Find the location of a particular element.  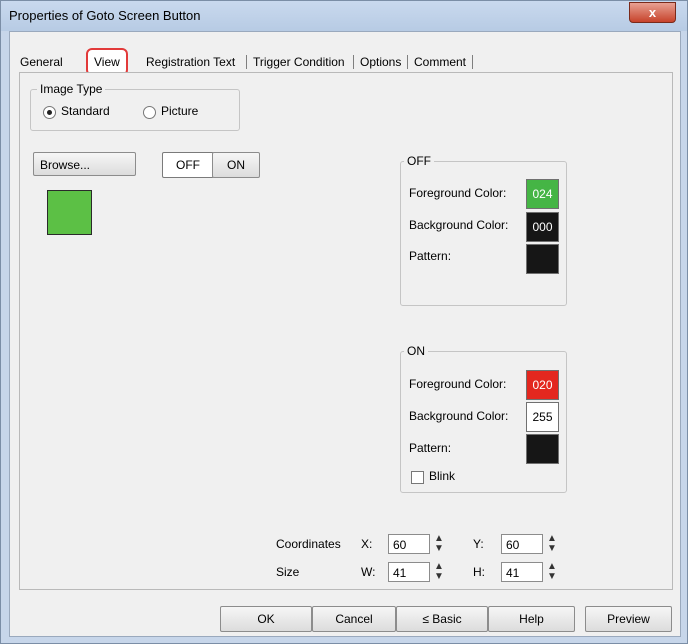

coordinates-label: Coordinates is located at coordinates (308, 544).